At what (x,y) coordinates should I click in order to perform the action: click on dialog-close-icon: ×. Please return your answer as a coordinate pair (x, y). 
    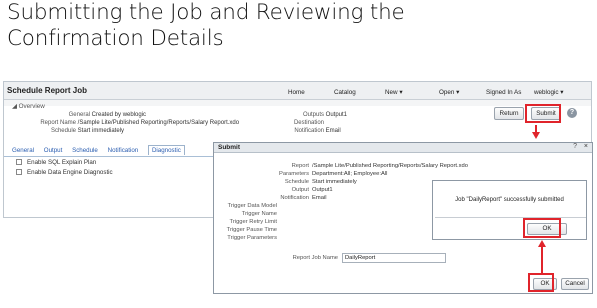
    Looking at the image, I should click on (586, 146).